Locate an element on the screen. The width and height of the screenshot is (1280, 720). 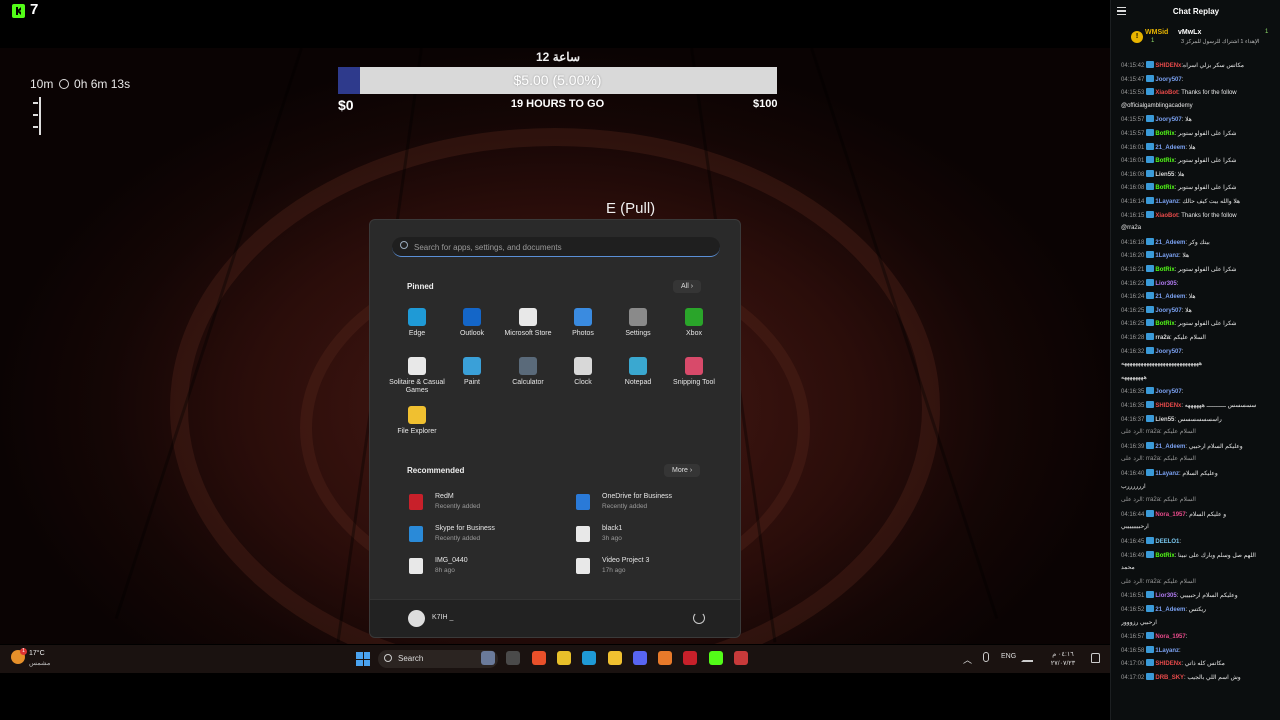
weather-temp: 17°C is located at coordinates (37, 653).